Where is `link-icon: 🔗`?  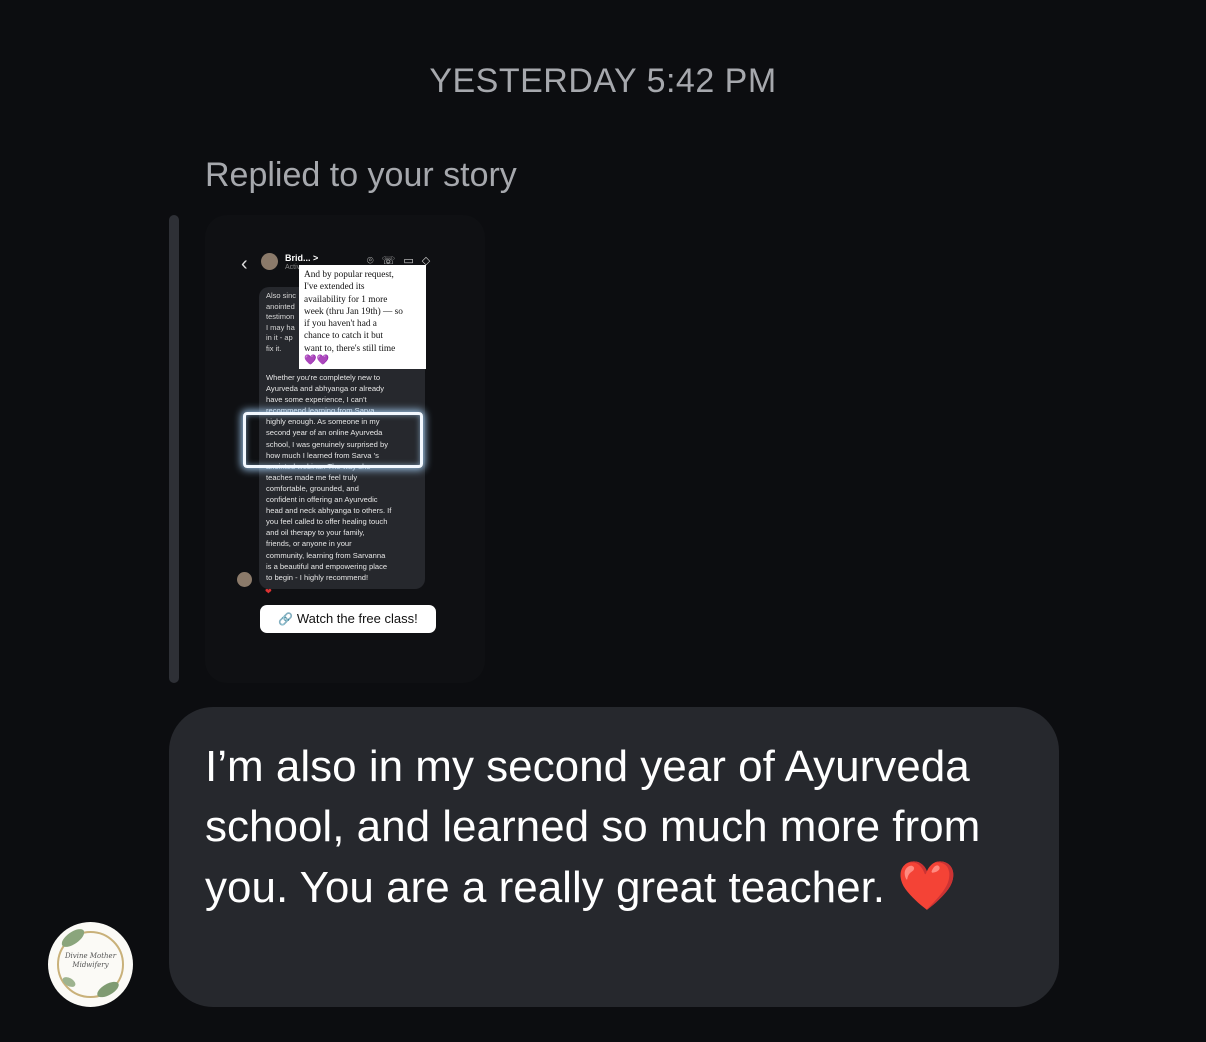
link-icon: 🔗 is located at coordinates (286, 619).